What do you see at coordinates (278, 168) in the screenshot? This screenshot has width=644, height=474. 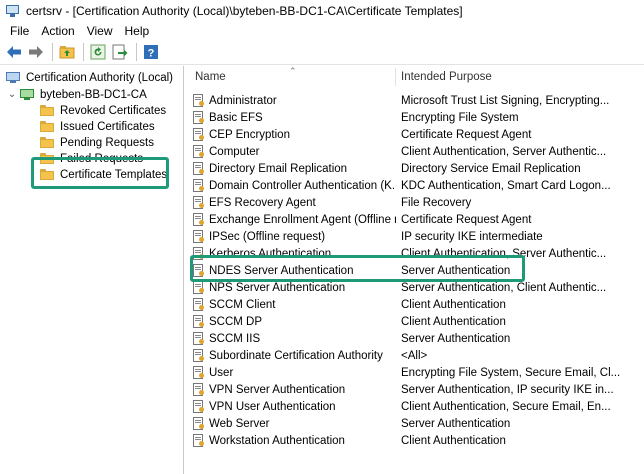 I see `template-name: Directory Email Replication` at bounding box center [278, 168].